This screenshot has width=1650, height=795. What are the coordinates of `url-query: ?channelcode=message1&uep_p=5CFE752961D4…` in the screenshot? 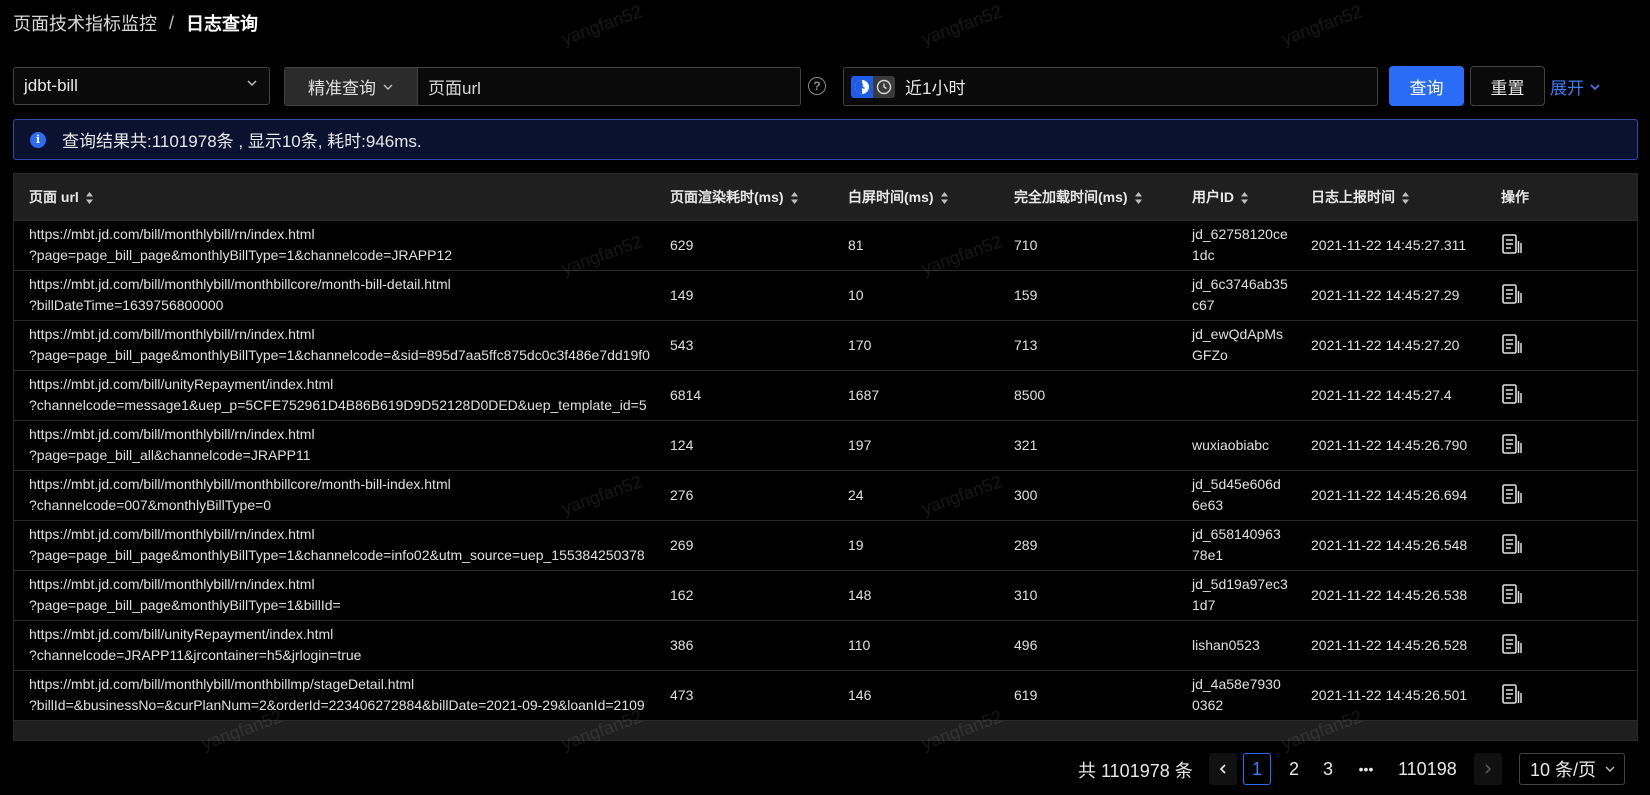 It's located at (338, 405).